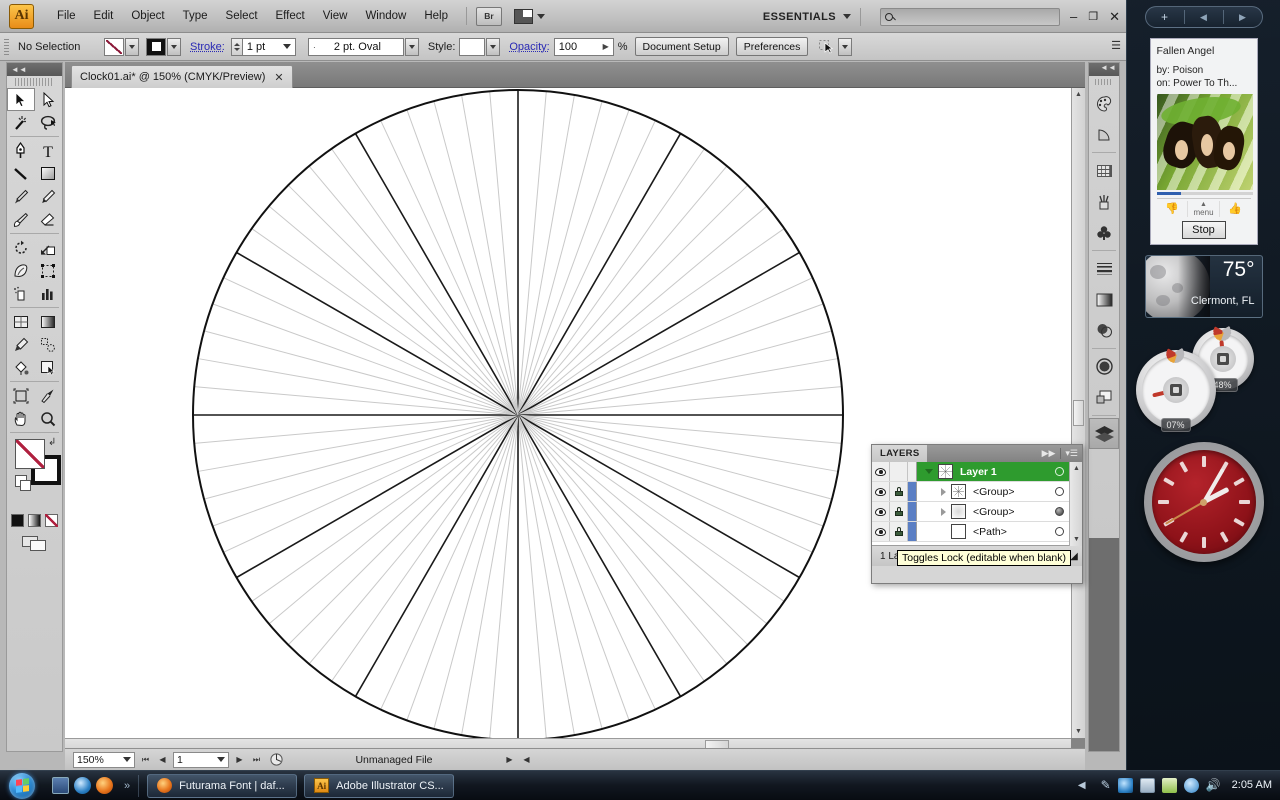 This screenshot has width=1280, height=800. What do you see at coordinates (49, 418) in the screenshot?
I see `zoom-tool` at bounding box center [49, 418].